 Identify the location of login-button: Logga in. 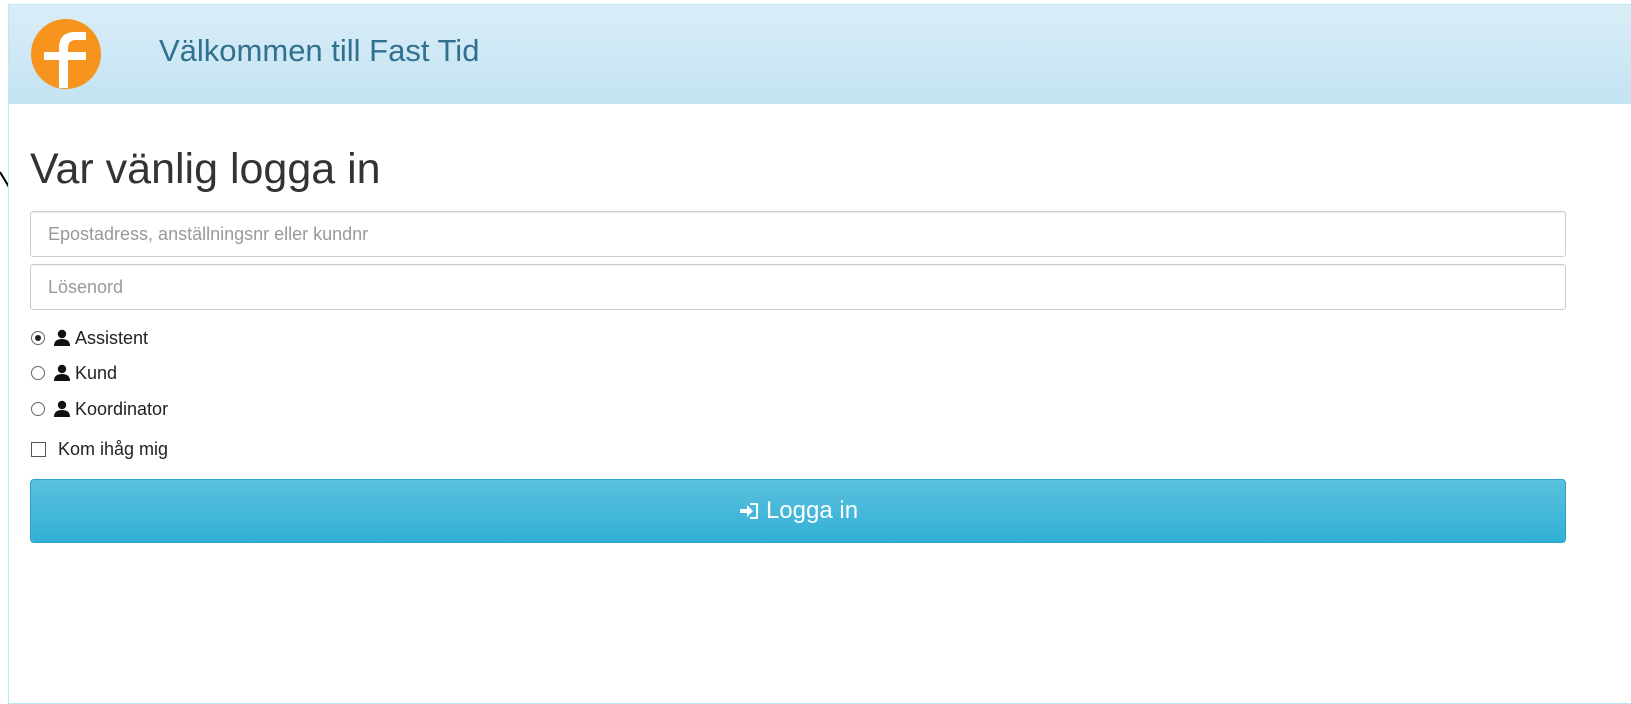
(798, 511).